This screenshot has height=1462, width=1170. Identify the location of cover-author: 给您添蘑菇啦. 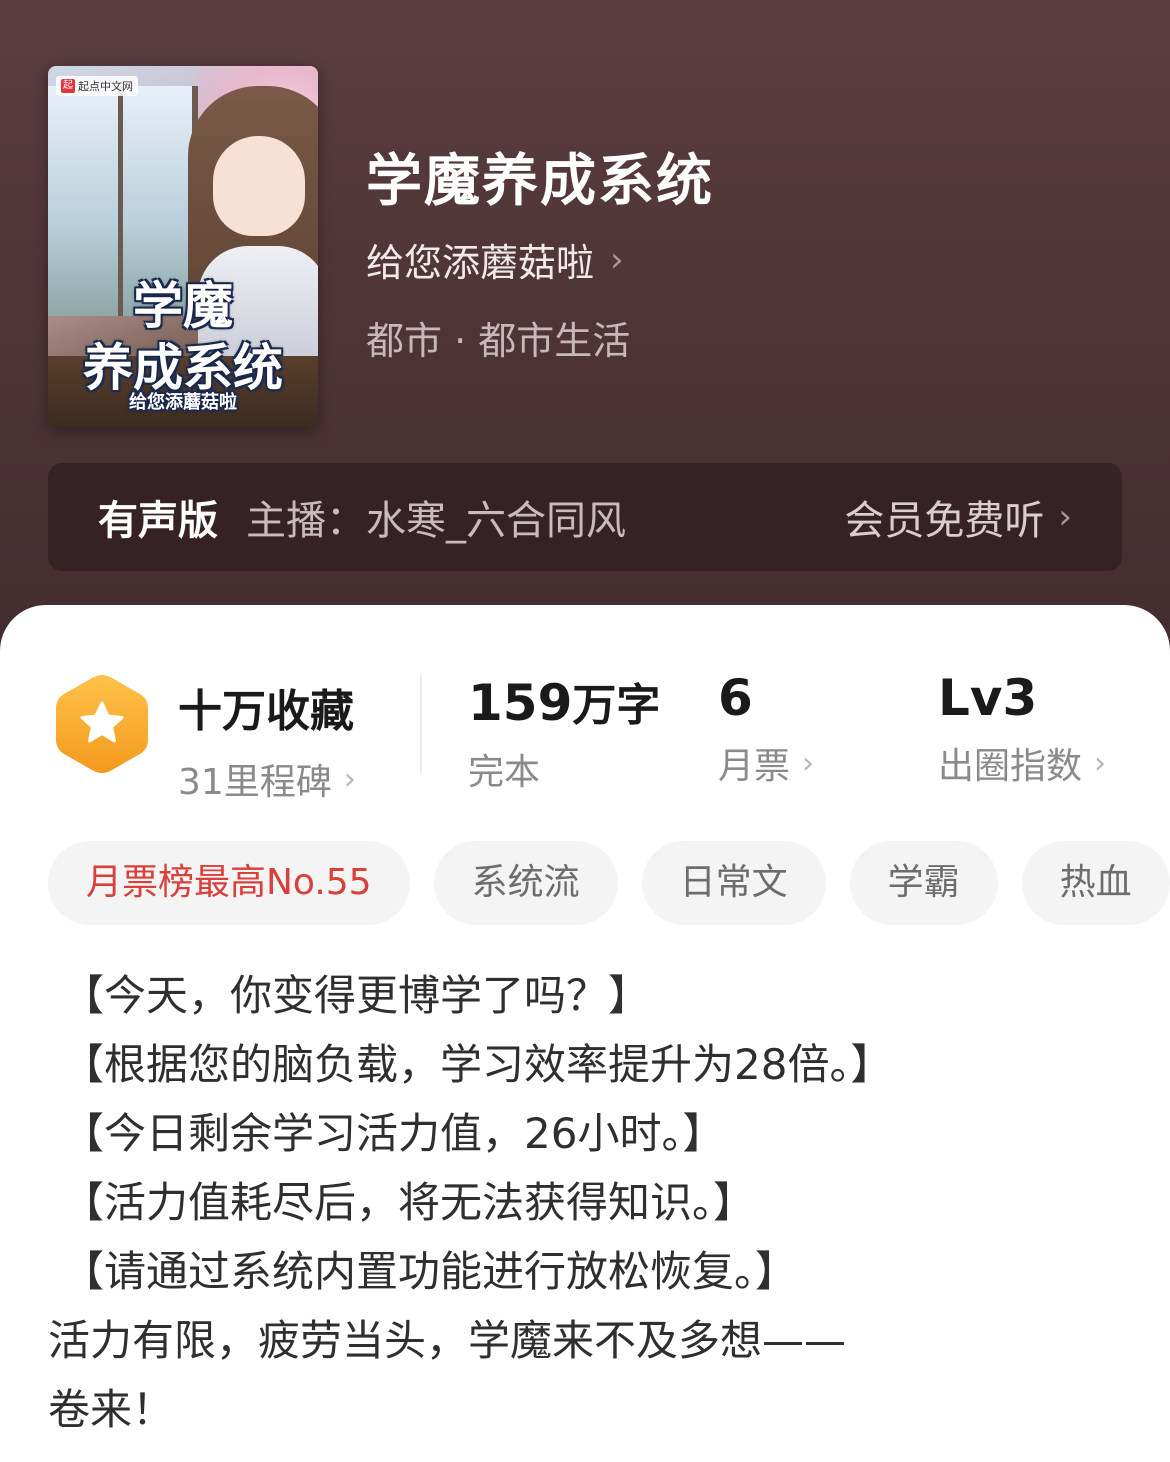
(183, 402).